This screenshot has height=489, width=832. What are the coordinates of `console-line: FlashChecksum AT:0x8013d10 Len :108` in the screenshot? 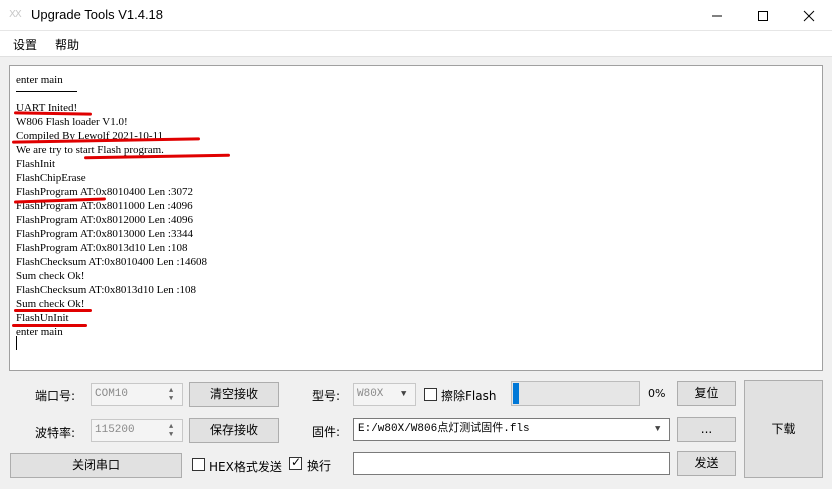 It's located at (106, 290).